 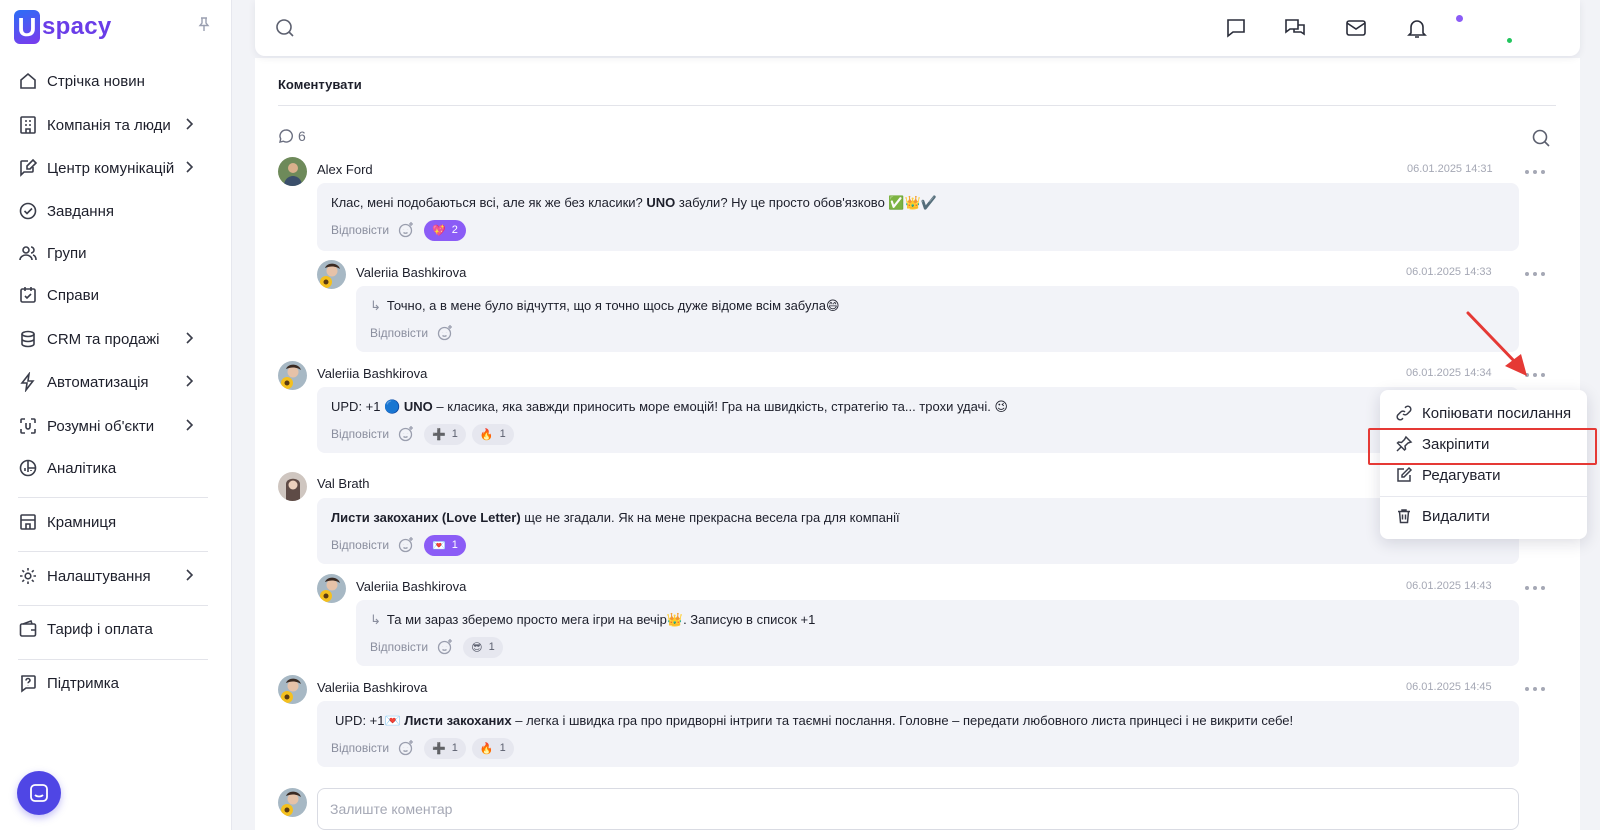 What do you see at coordinates (99, 576) in the screenshot?
I see `sidebar-item-label: Налаштування` at bounding box center [99, 576].